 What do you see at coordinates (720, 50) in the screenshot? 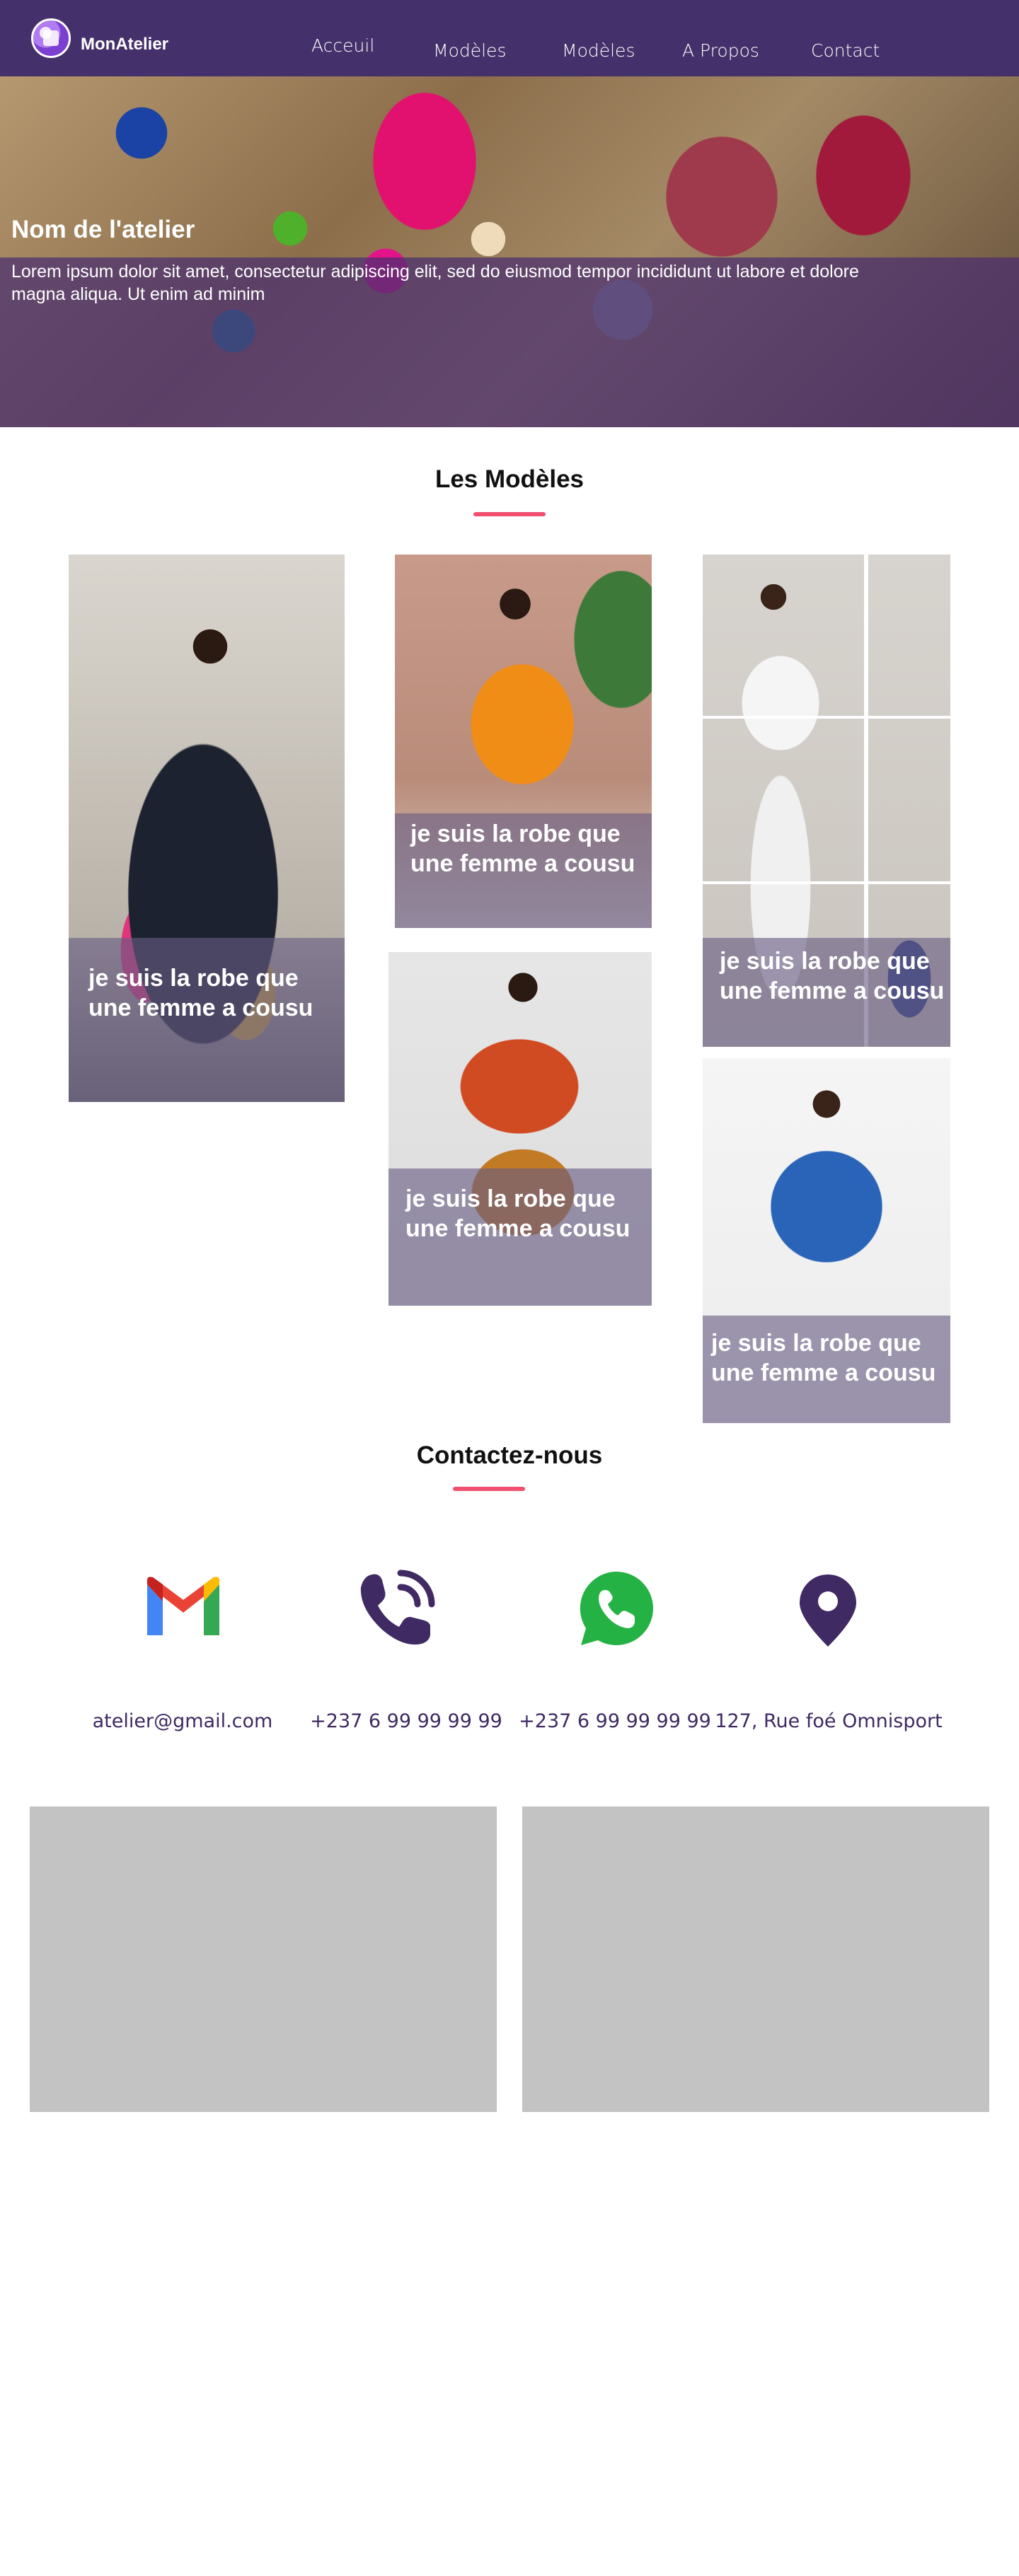
I see `nav-link-a-propos: A Propos` at bounding box center [720, 50].